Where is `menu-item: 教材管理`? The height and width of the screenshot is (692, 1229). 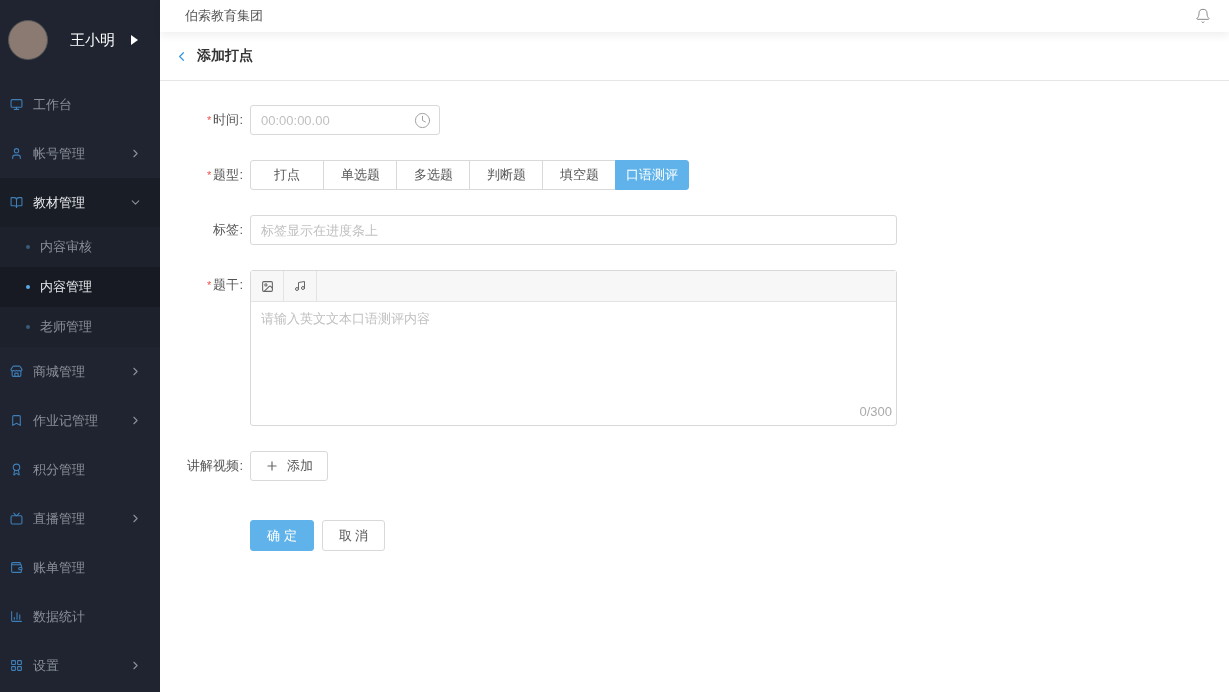
menu-item: 教材管理 is located at coordinates (80, 202).